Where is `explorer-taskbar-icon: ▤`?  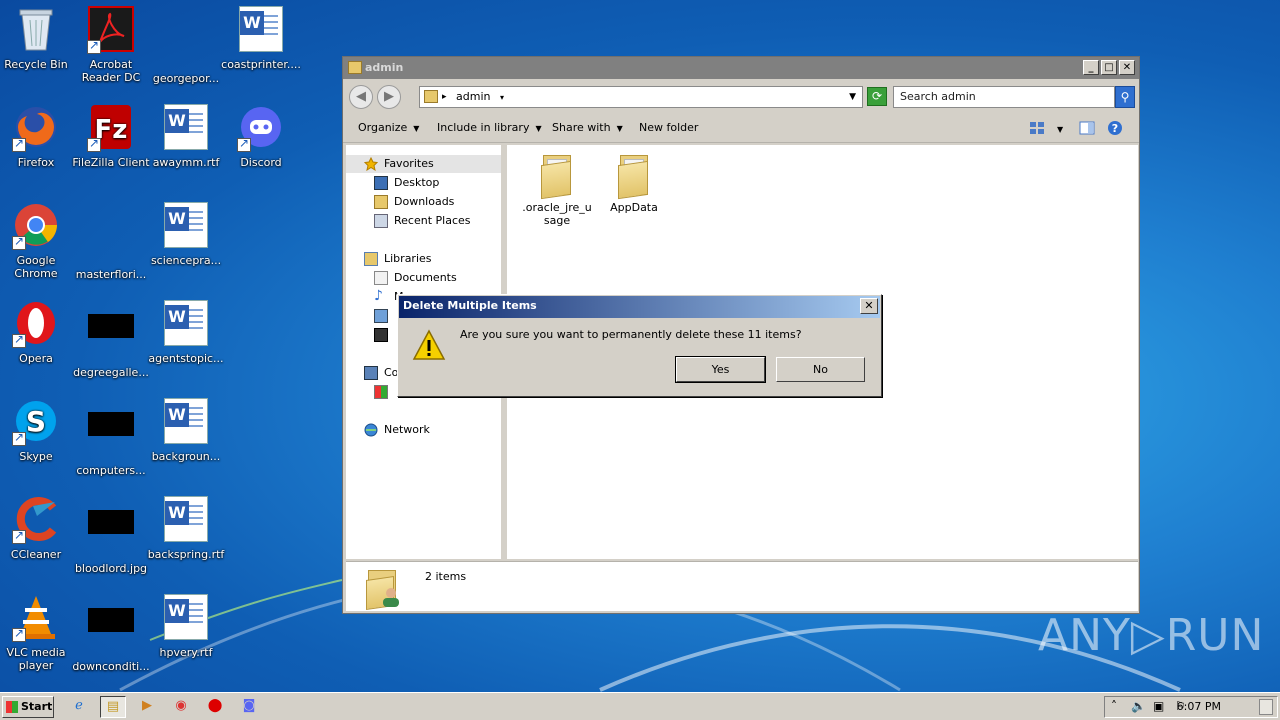 explorer-taskbar-icon: ▤ is located at coordinates (113, 707).